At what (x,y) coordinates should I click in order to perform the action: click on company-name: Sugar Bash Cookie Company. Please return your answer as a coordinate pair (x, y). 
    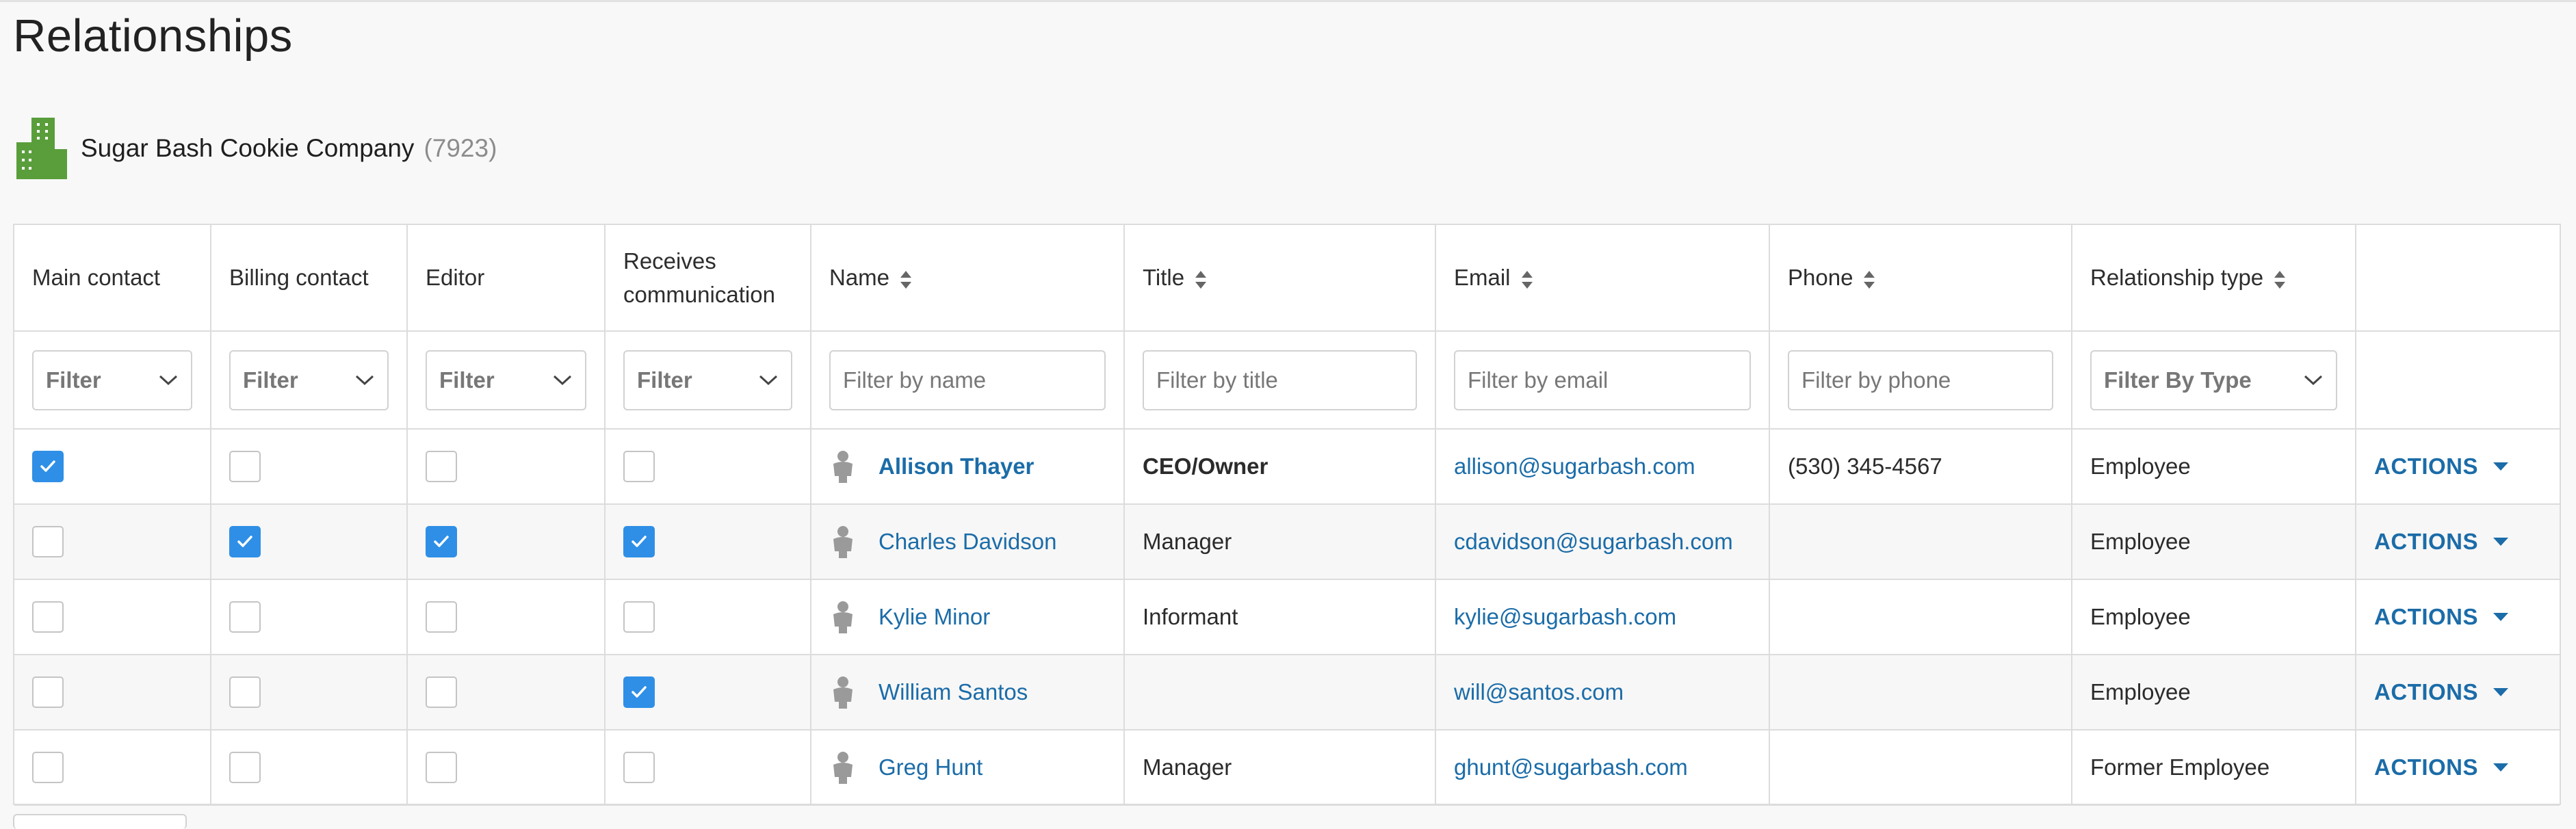
    Looking at the image, I should click on (248, 148).